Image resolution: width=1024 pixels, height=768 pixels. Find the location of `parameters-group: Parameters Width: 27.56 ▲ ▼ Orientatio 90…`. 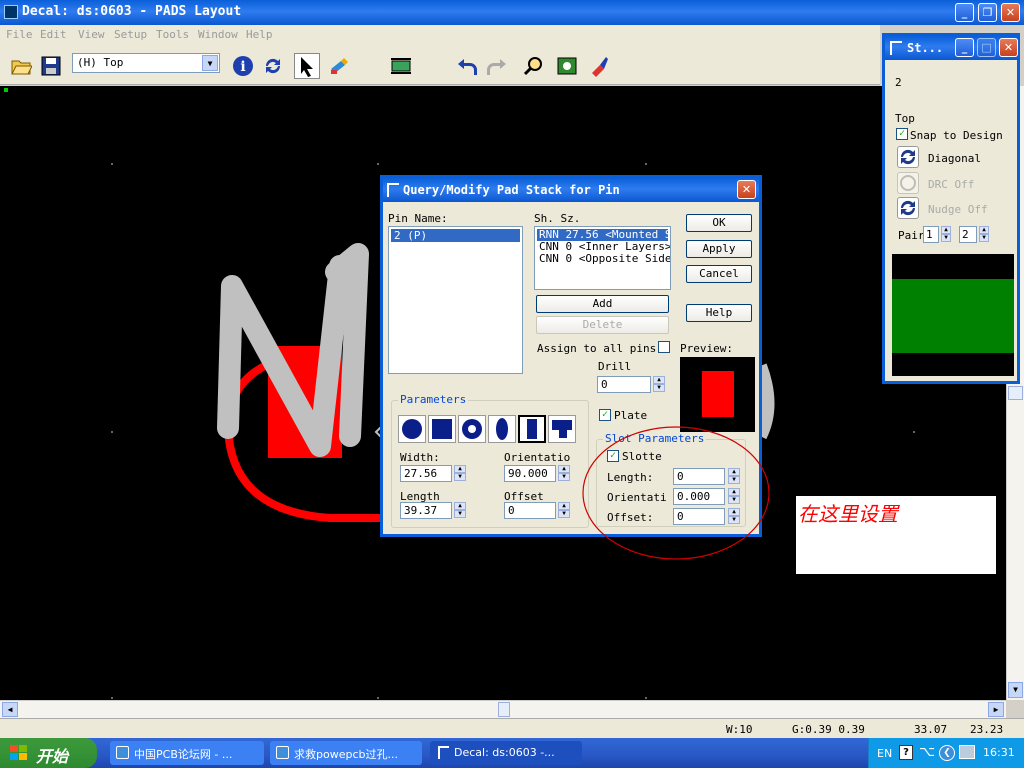

parameters-group: Parameters Width: 27.56 ▲ ▼ Orientatio 90… is located at coordinates (490, 460).